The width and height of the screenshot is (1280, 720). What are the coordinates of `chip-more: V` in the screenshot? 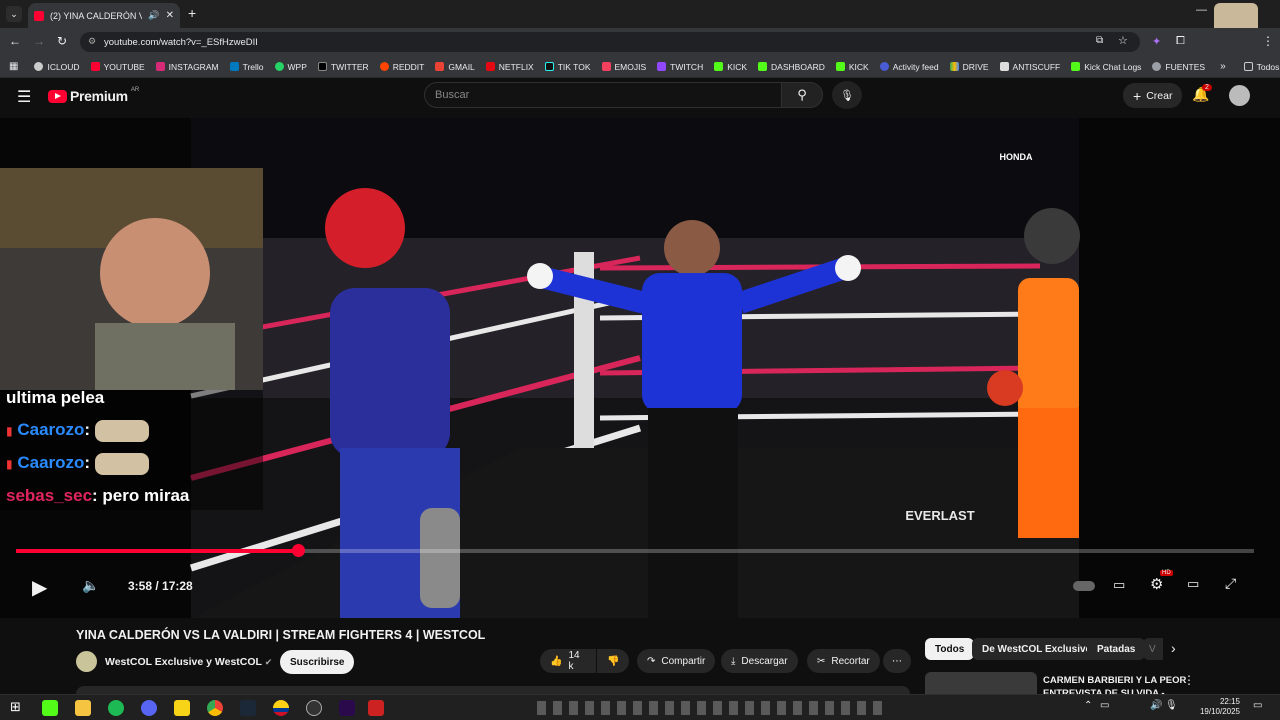 It's located at (1153, 649).